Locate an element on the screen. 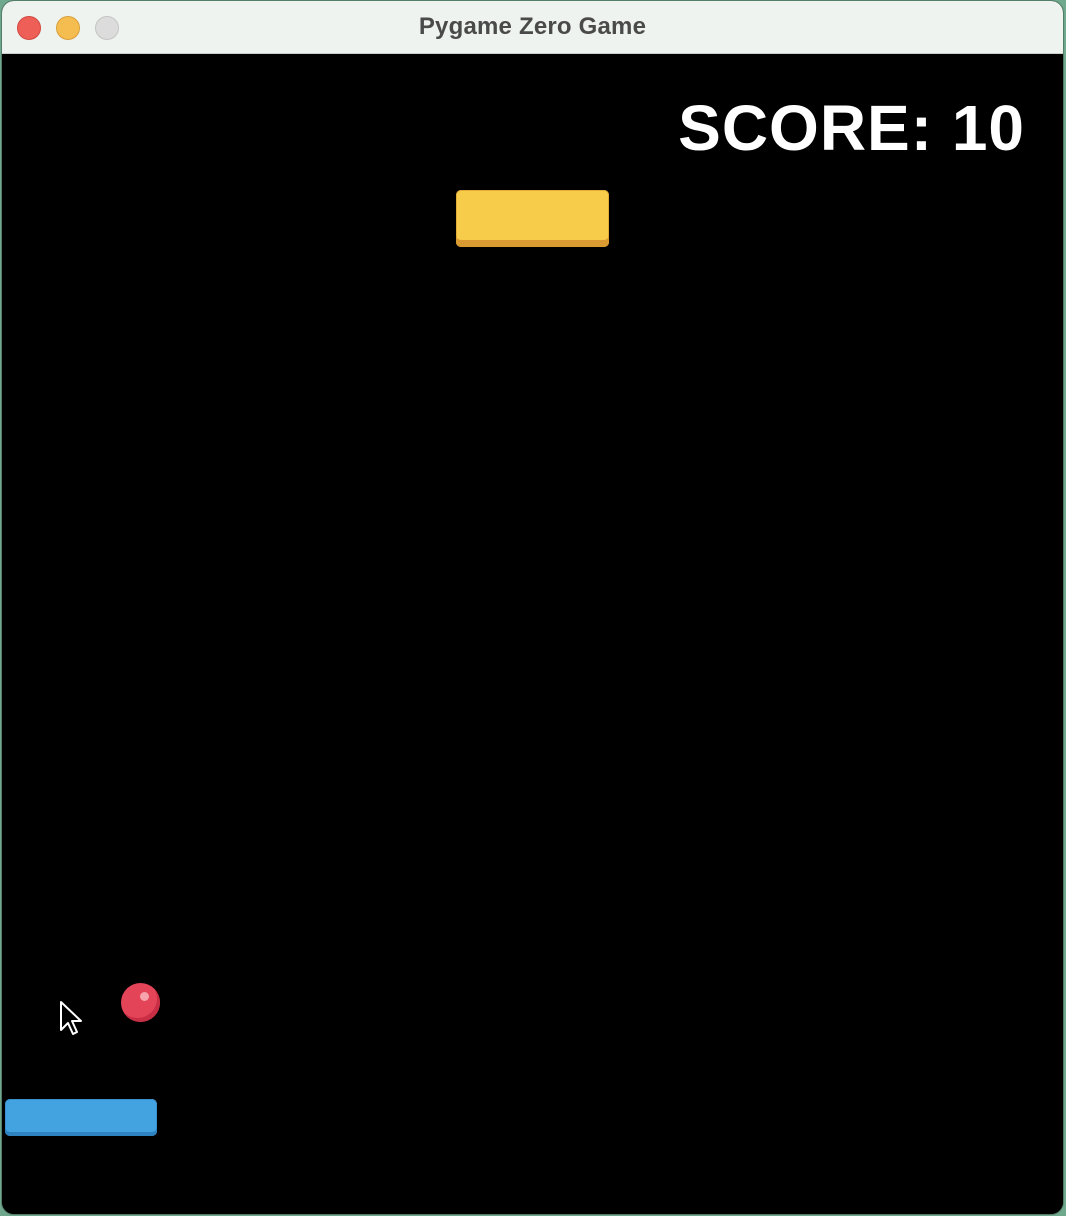 This screenshot has width=1066, height=1216. title-bar: Pygame Zero Game is located at coordinates (532, 27).